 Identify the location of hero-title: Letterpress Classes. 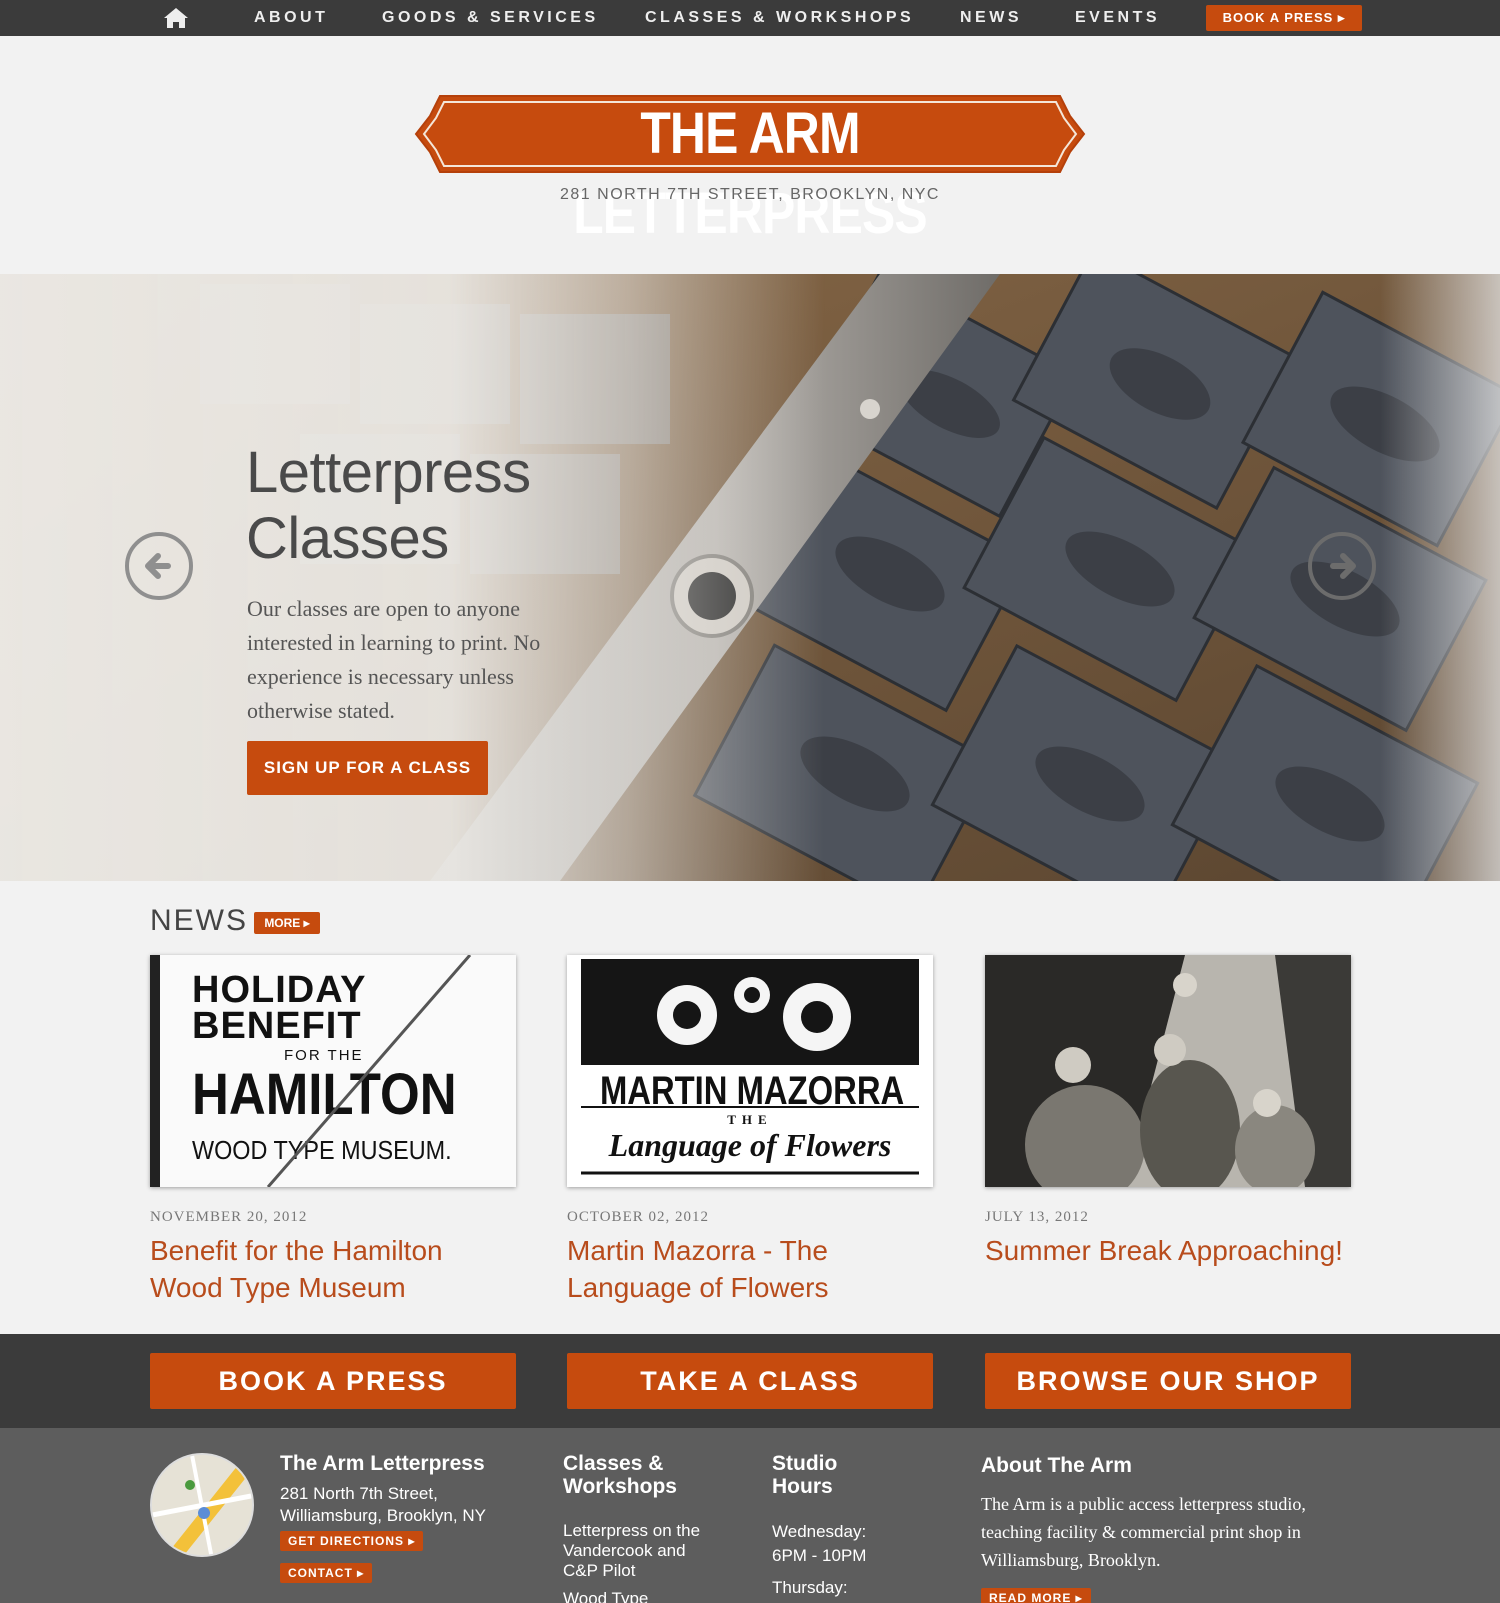
(388, 505).